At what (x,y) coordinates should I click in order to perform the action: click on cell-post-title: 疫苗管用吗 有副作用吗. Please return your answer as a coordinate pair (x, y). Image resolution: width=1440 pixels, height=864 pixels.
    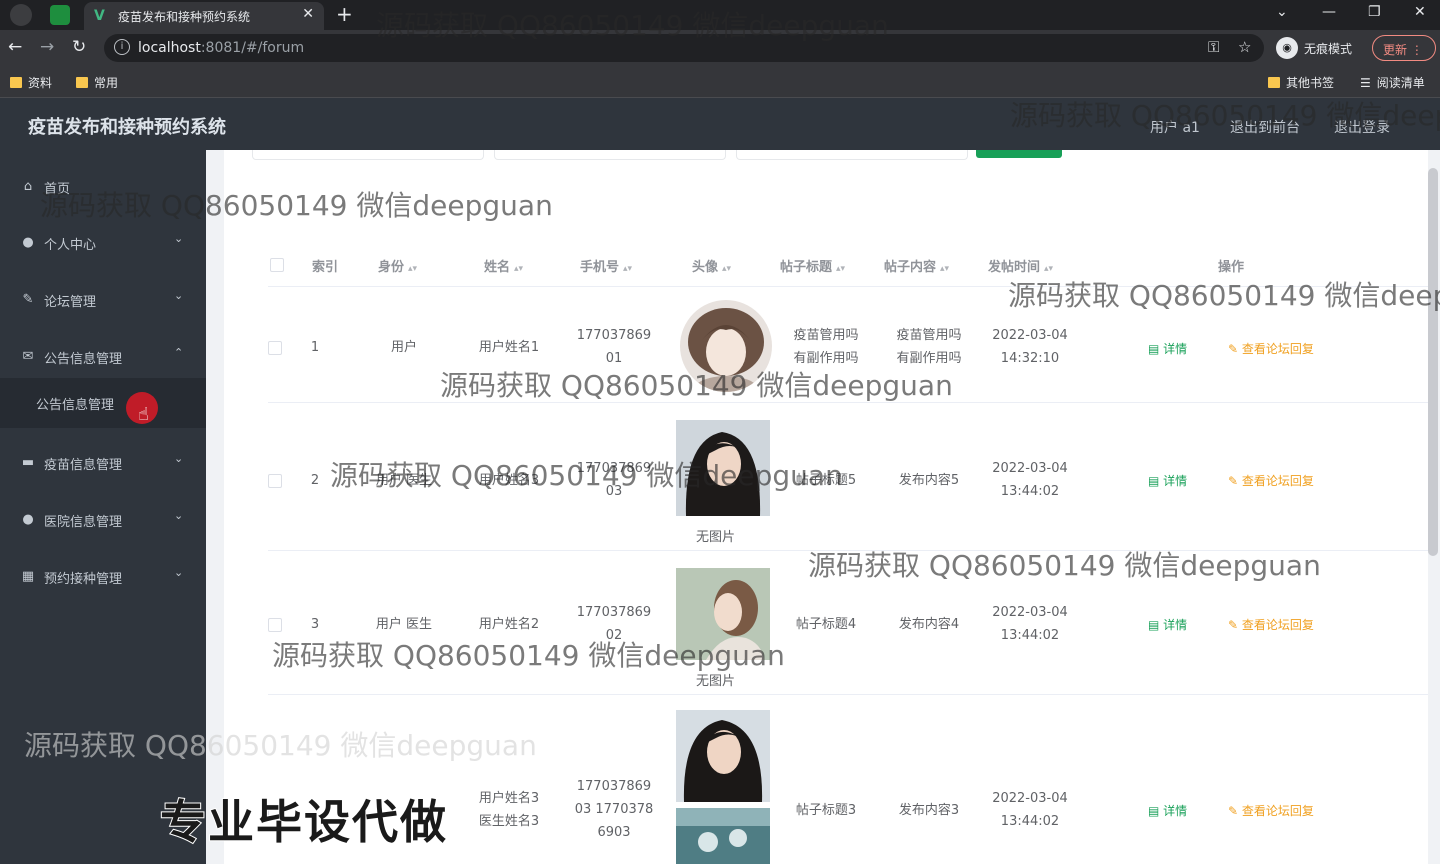
    Looking at the image, I should click on (826, 347).